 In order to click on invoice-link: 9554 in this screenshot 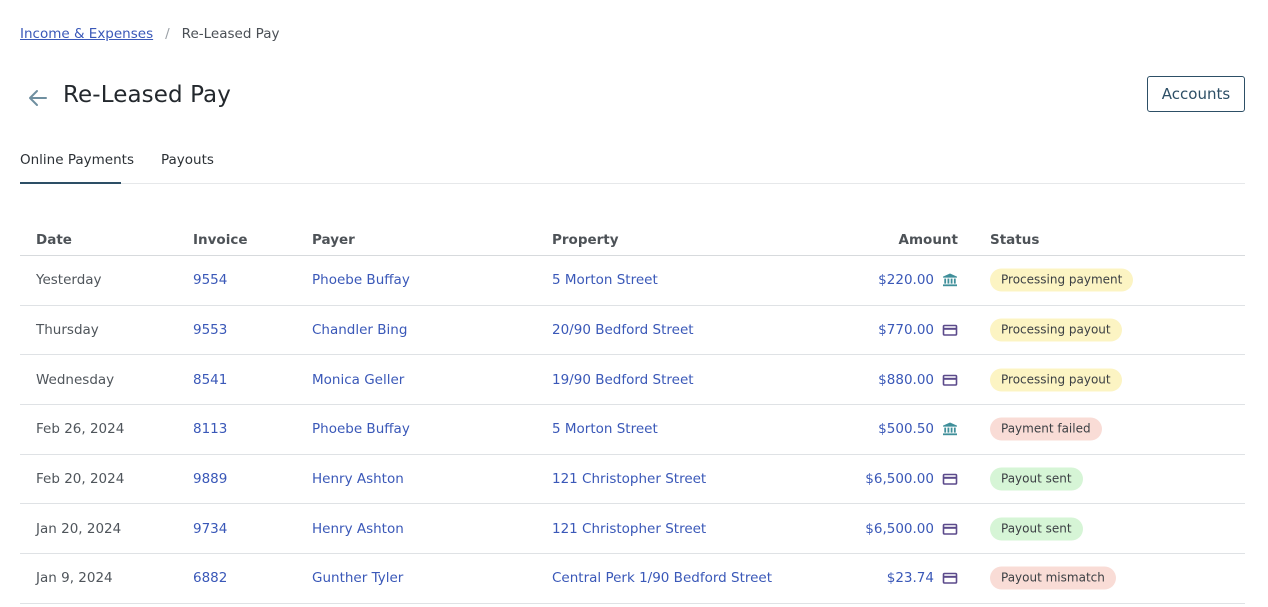, I will do `click(210, 280)`.